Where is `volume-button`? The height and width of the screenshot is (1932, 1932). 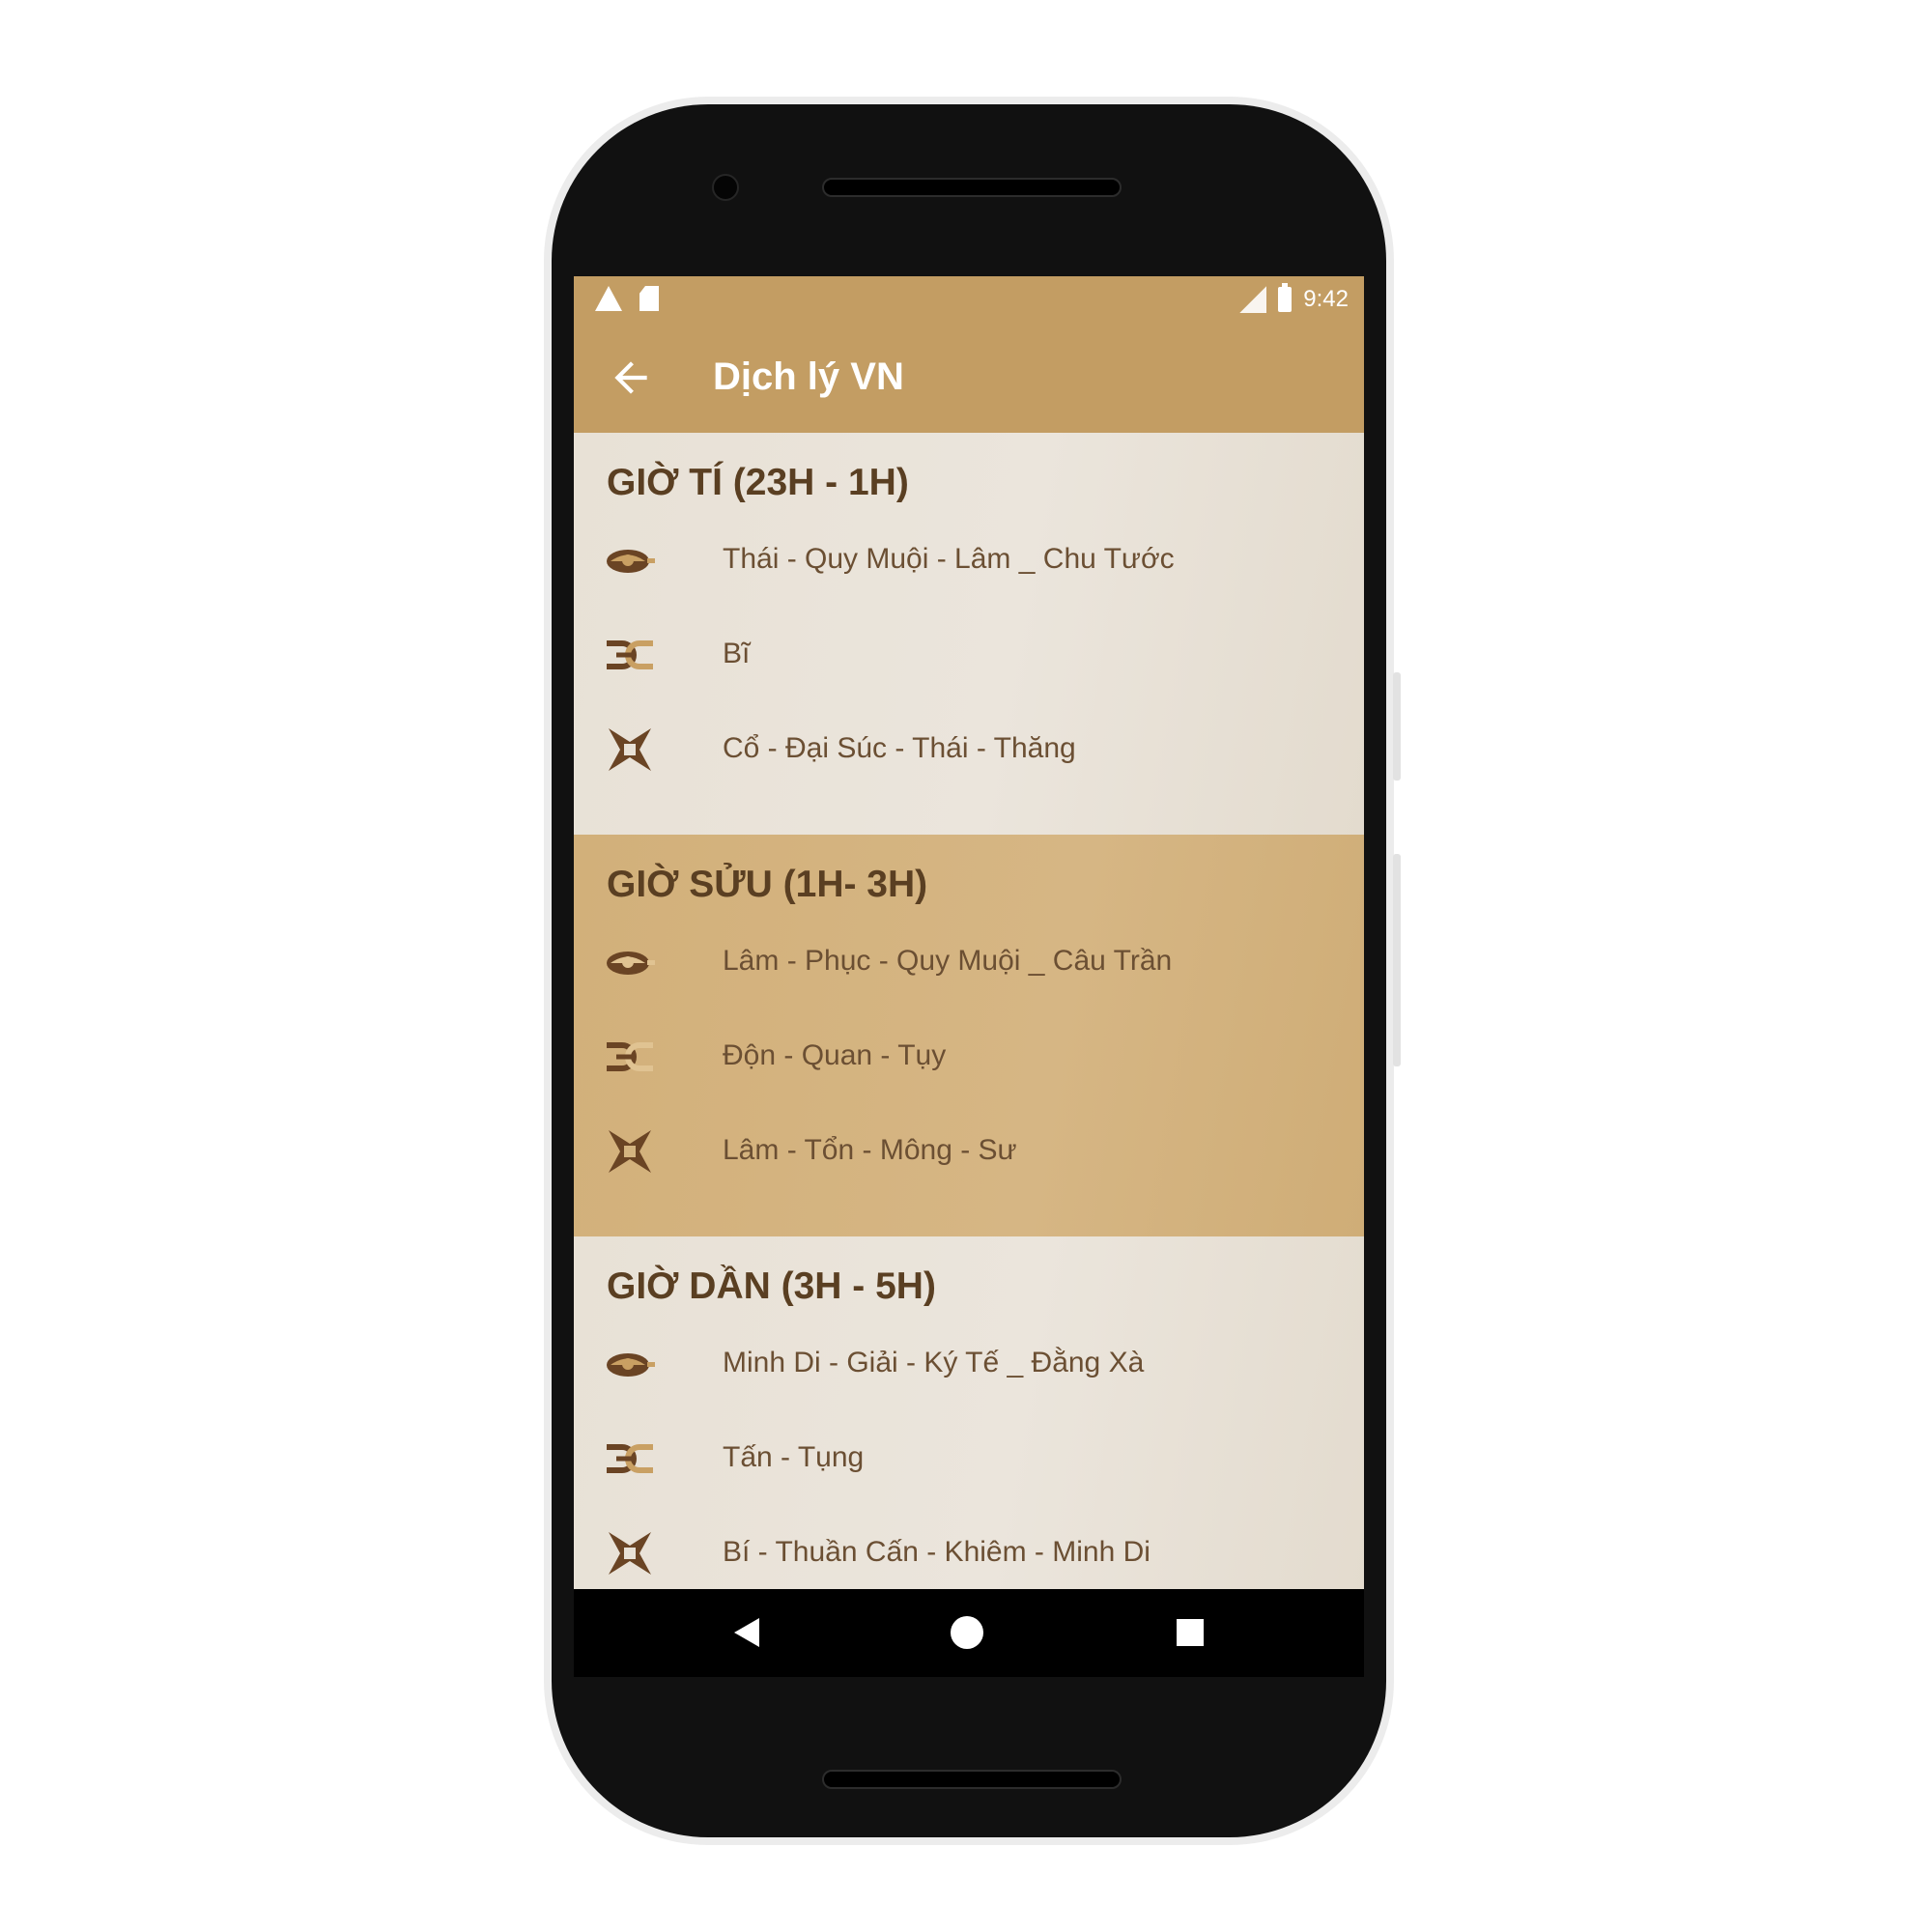
volume-button is located at coordinates (1397, 960).